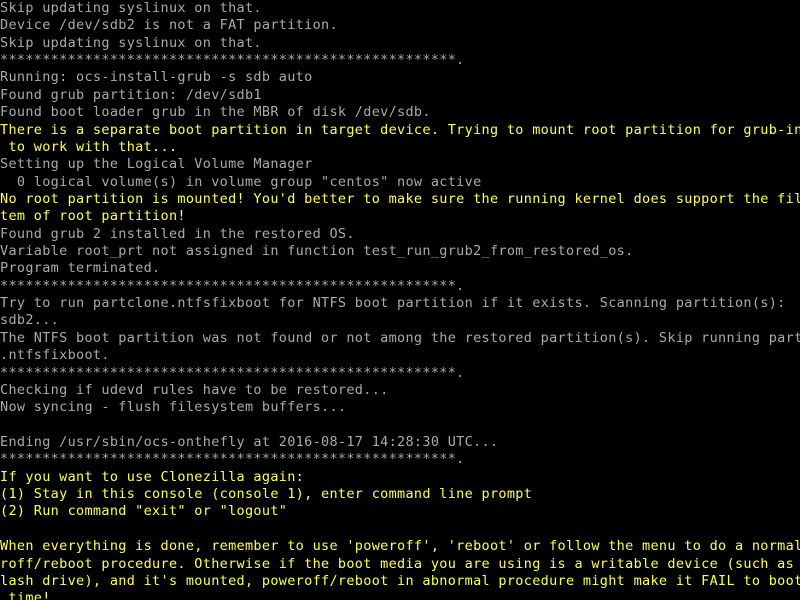  What do you see at coordinates (156, 77) in the screenshot?
I see `line-text: Running: ocs-install-grub -s sdb auto` at bounding box center [156, 77].